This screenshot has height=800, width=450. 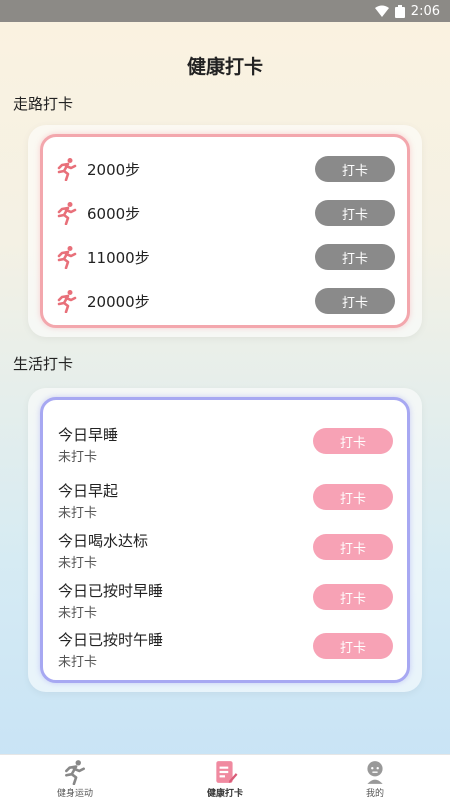 What do you see at coordinates (399, 11) in the screenshot?
I see `battery-icon` at bounding box center [399, 11].